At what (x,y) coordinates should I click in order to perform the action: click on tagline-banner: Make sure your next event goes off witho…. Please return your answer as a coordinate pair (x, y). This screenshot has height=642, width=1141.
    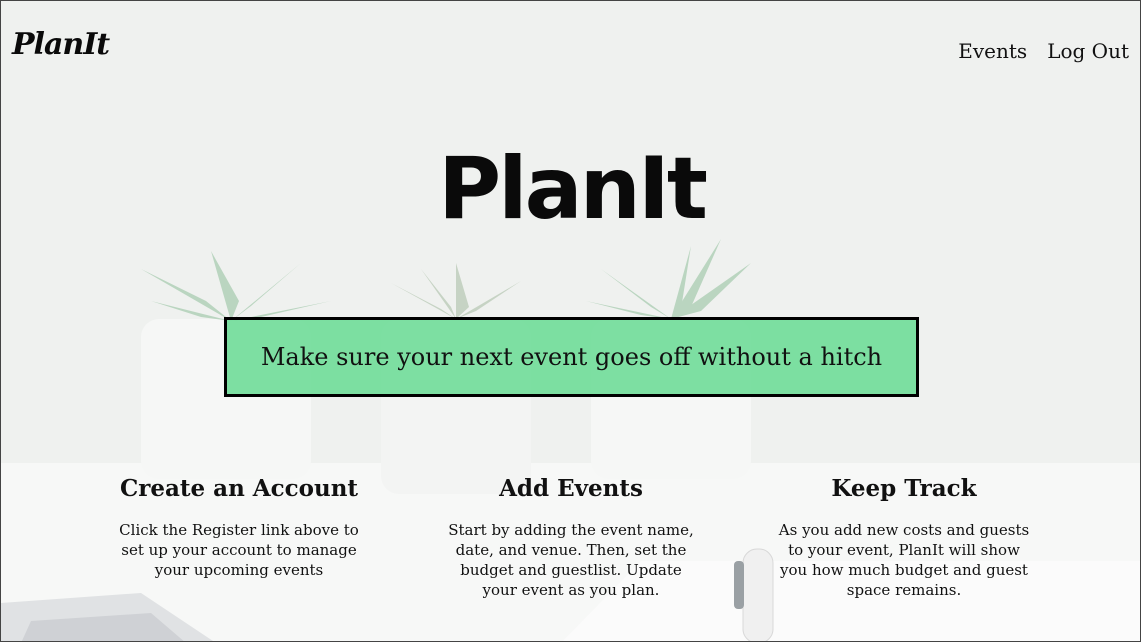
    Looking at the image, I should click on (571, 357).